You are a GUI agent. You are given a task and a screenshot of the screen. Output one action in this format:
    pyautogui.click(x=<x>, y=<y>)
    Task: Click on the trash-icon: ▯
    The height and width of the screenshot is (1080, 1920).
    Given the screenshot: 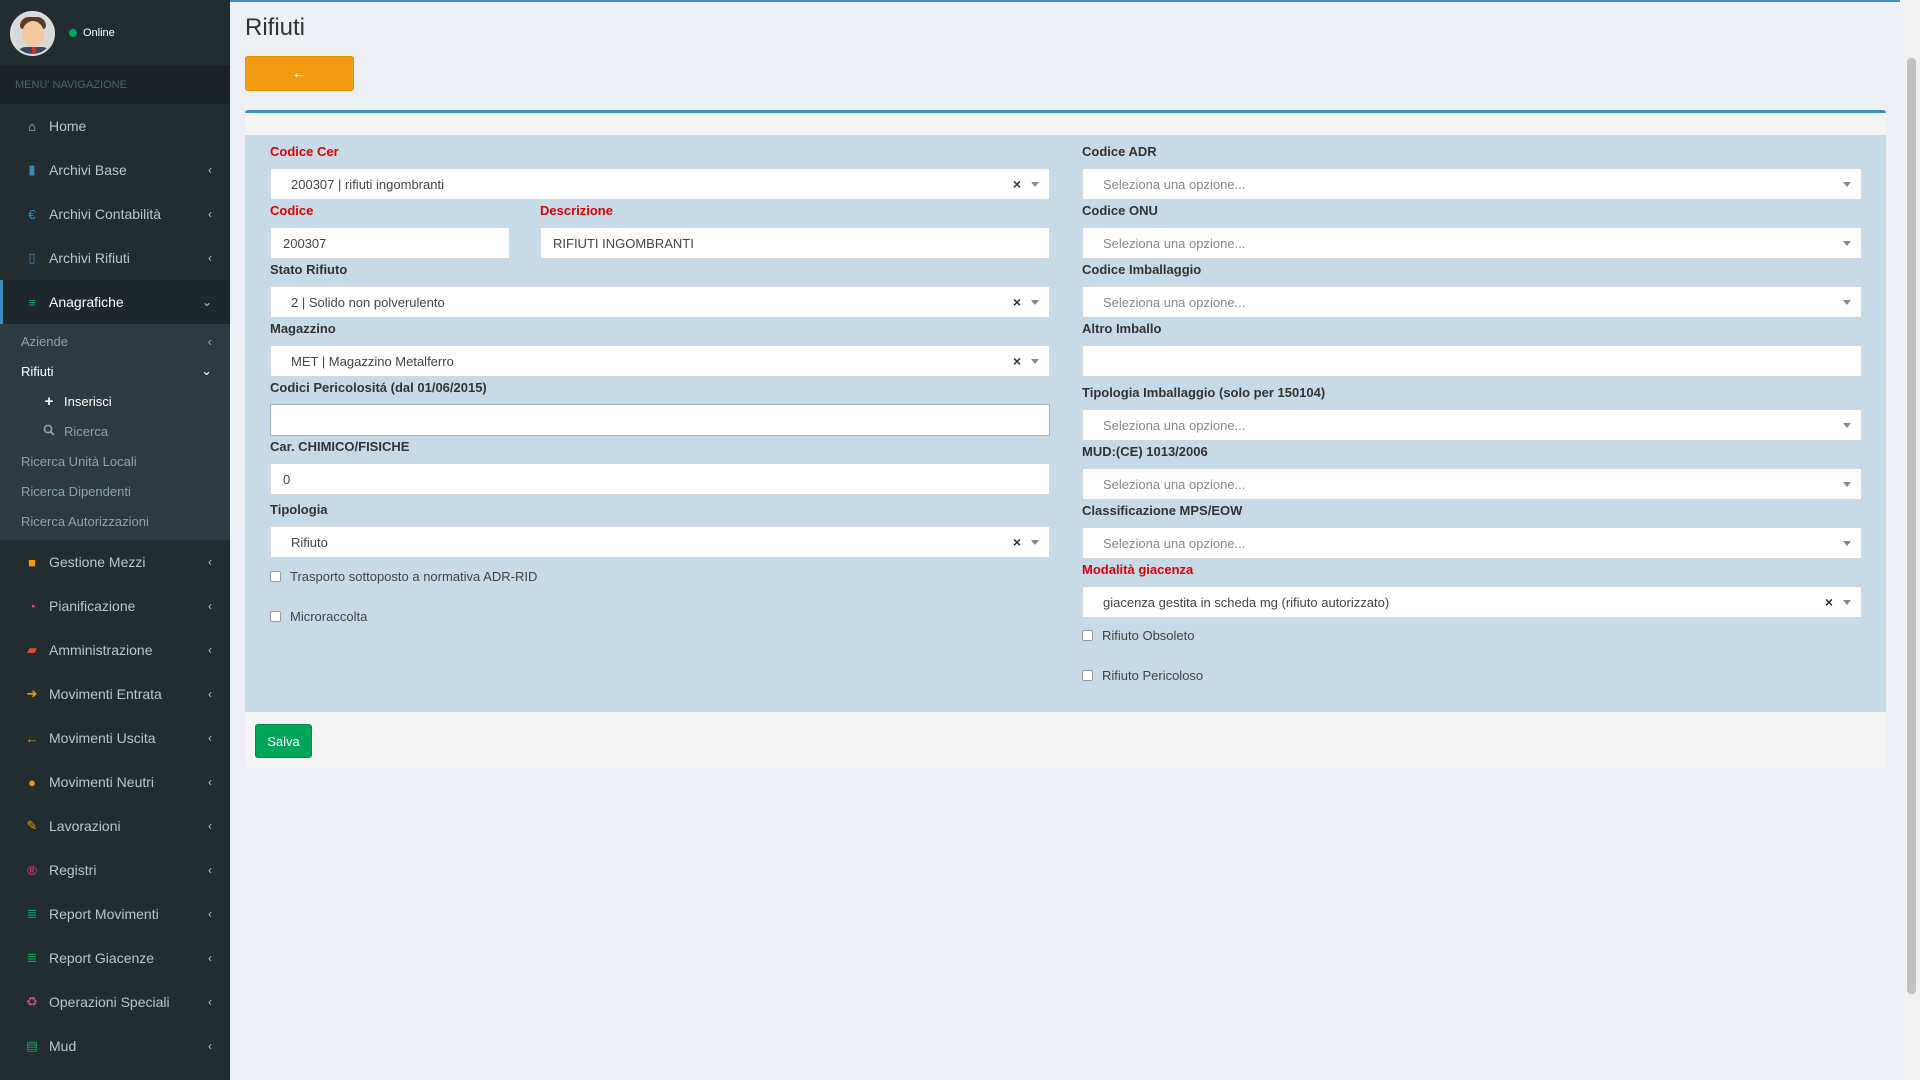 What is the action you would take?
    pyautogui.click(x=32, y=257)
    